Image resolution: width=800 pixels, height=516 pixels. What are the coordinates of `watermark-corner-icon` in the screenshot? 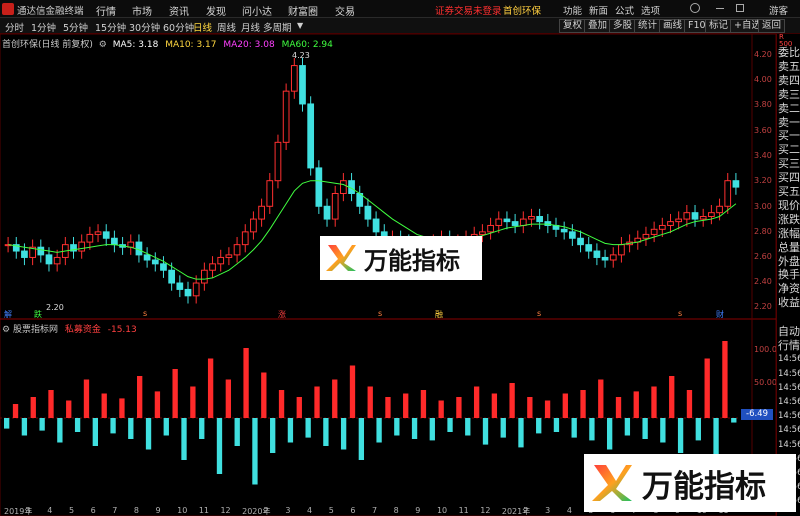 It's located at (612, 483).